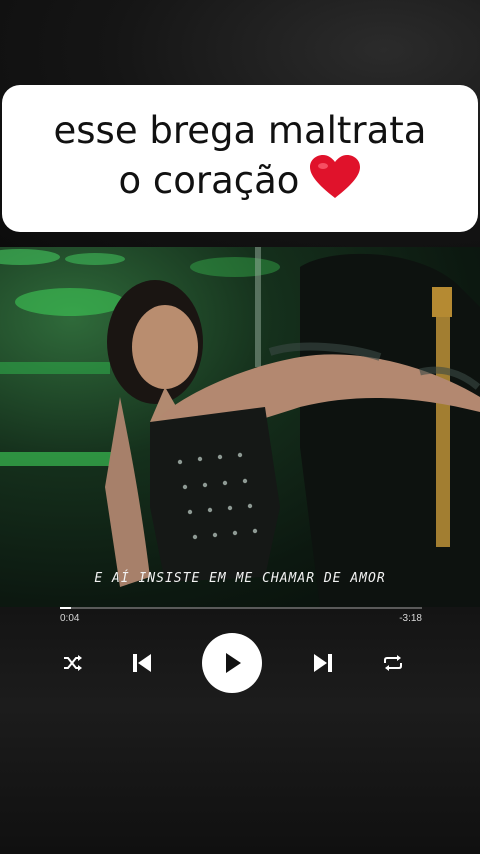 This screenshot has width=480, height=854. What do you see at coordinates (65, 608) in the screenshot?
I see `progress-fill` at bounding box center [65, 608].